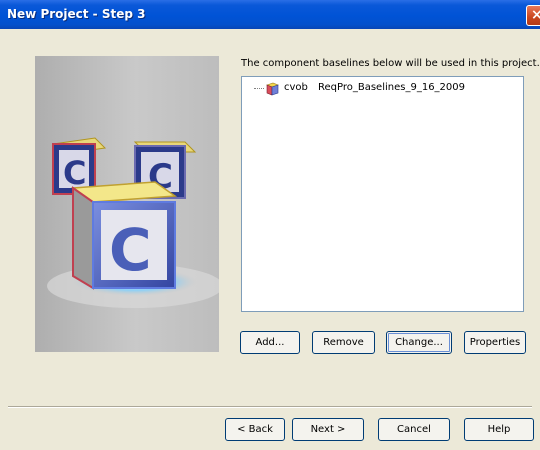 The height and width of the screenshot is (450, 540). I want to click on clearcase-blocks-illustration: C C C, so click(133, 222).